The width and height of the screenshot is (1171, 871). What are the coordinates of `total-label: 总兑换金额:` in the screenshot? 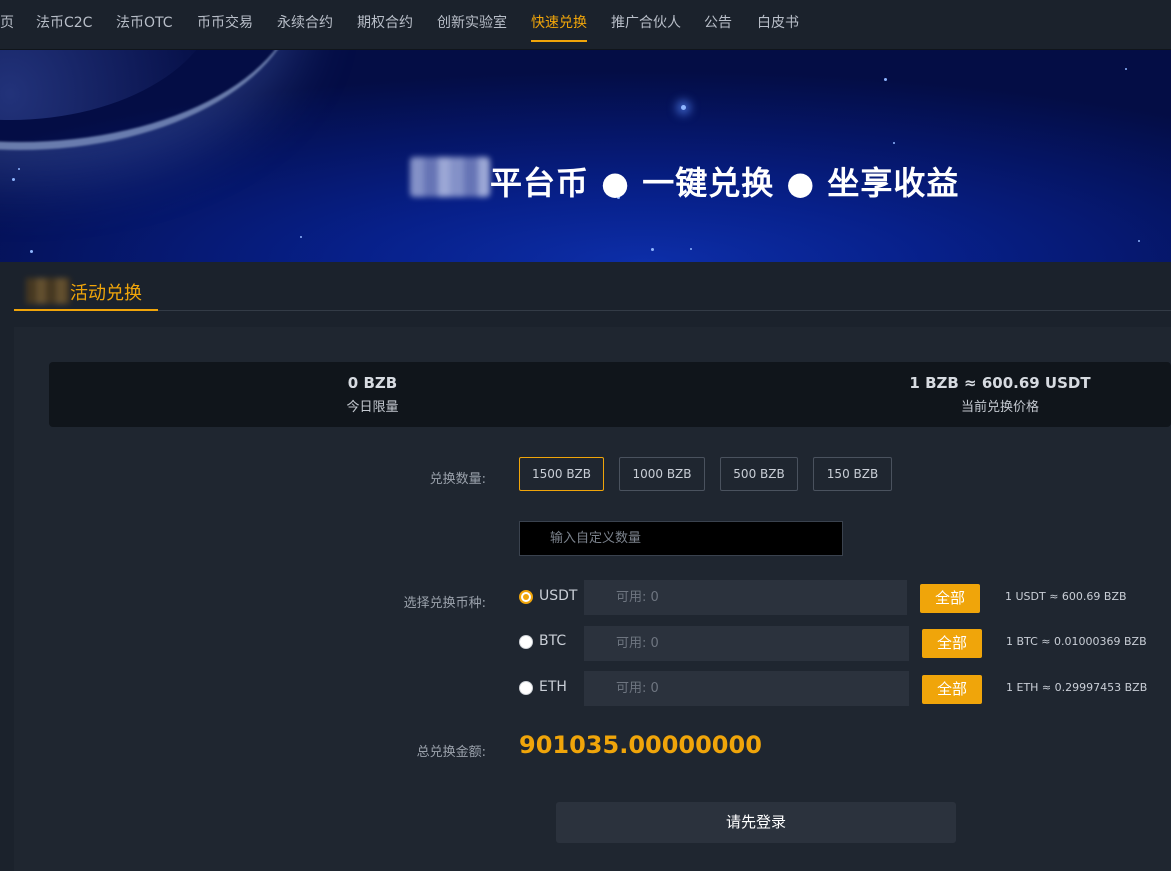 It's located at (451, 752).